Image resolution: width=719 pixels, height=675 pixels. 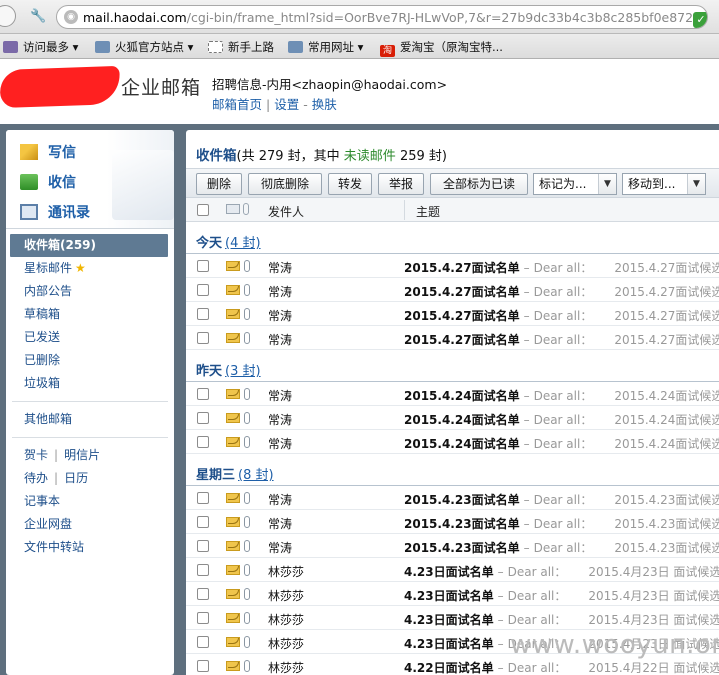 I want to click on folder-deleted: 已删除, so click(x=90, y=360).